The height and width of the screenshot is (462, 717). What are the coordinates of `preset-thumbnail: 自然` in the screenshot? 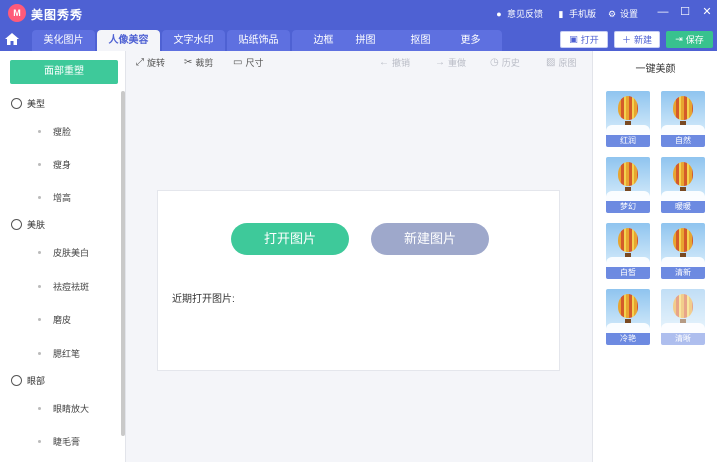 It's located at (683, 119).